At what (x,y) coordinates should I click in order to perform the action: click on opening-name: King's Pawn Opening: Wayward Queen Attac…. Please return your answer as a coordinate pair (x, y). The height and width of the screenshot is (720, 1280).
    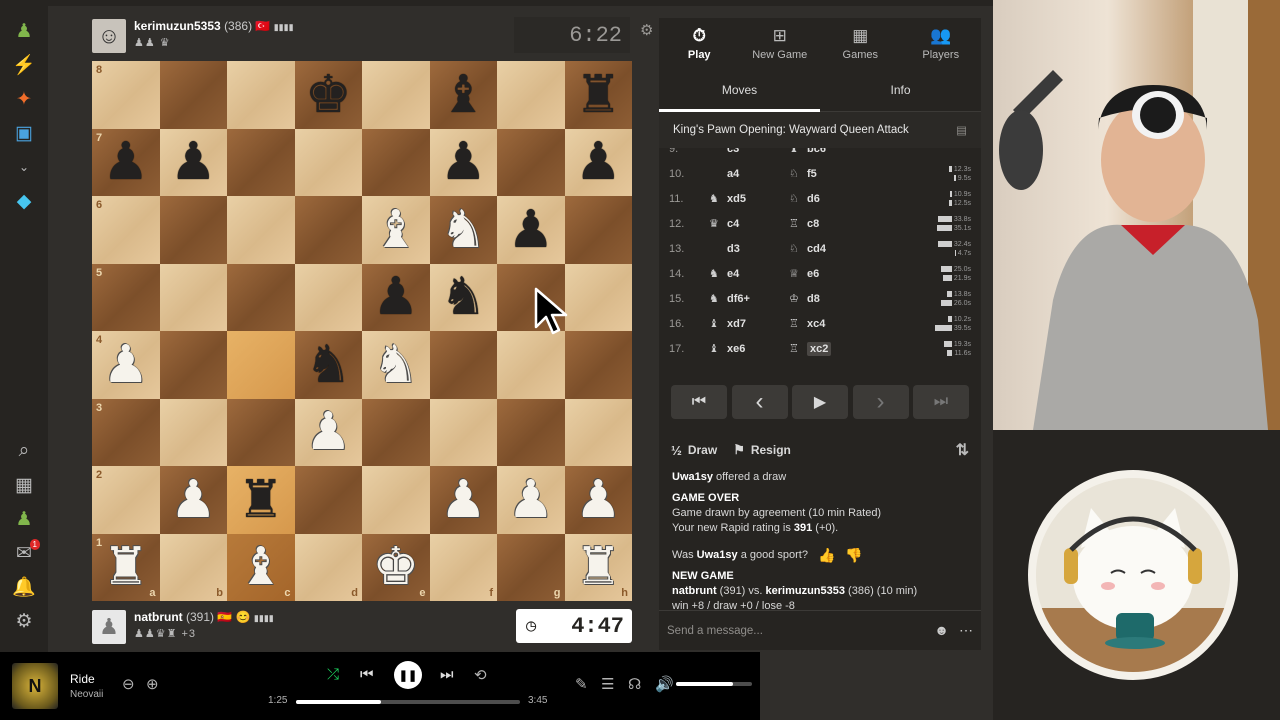
    Looking at the image, I should click on (791, 130).